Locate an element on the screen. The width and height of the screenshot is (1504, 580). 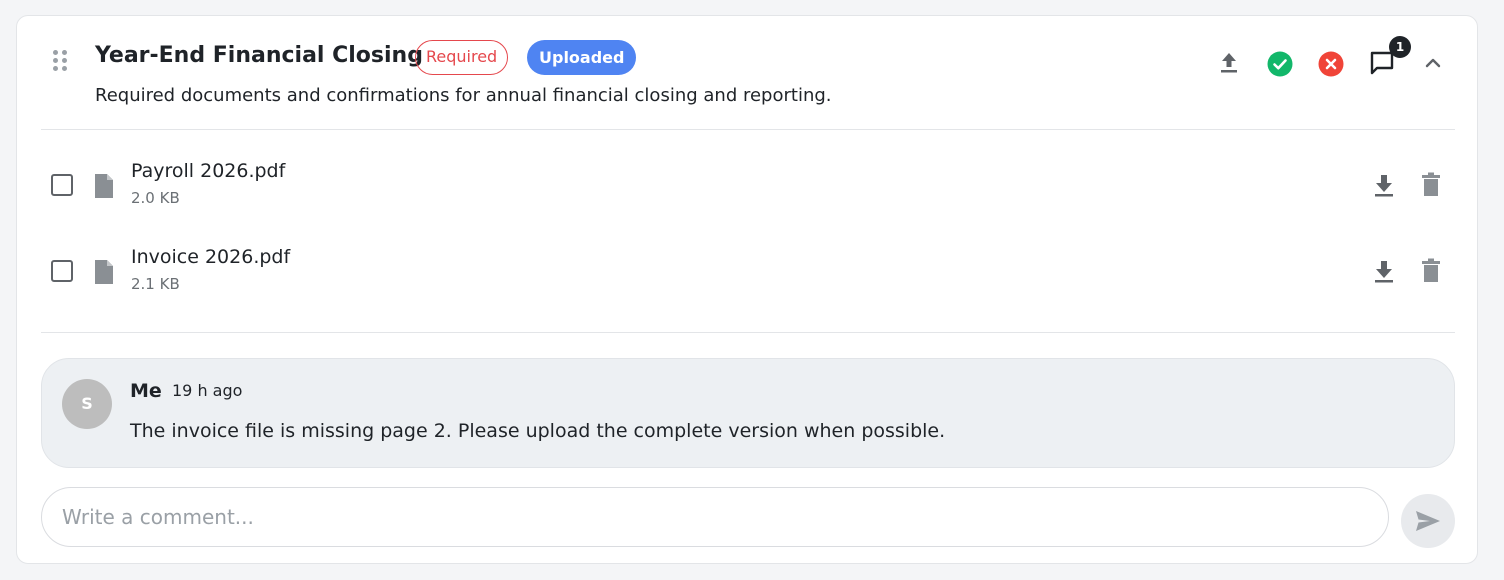
comment-input is located at coordinates (715, 517).